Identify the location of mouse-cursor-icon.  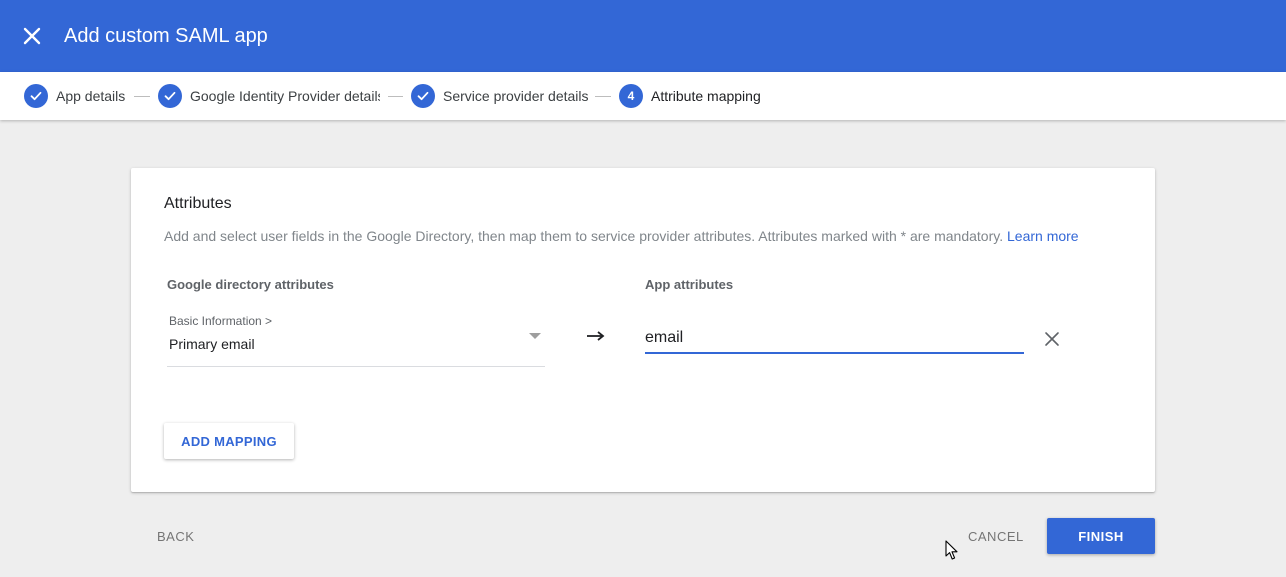
(951, 550).